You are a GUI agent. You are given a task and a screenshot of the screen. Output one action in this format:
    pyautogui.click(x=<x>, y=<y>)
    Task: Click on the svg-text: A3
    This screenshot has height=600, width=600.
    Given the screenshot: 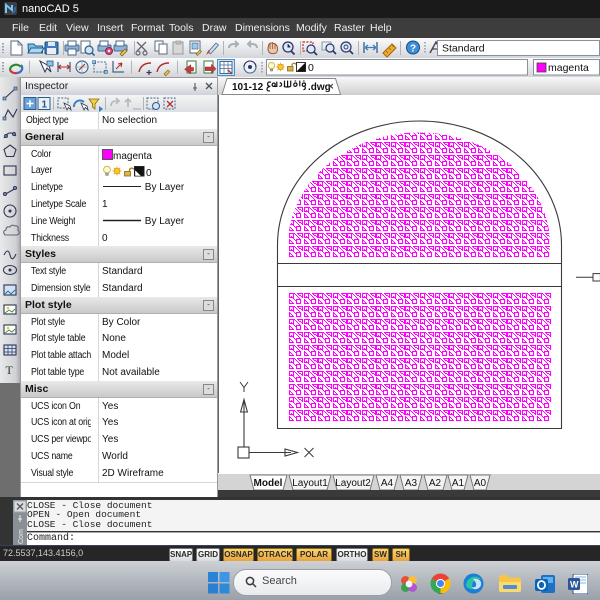 What is the action you would take?
    pyautogui.click(x=411, y=483)
    